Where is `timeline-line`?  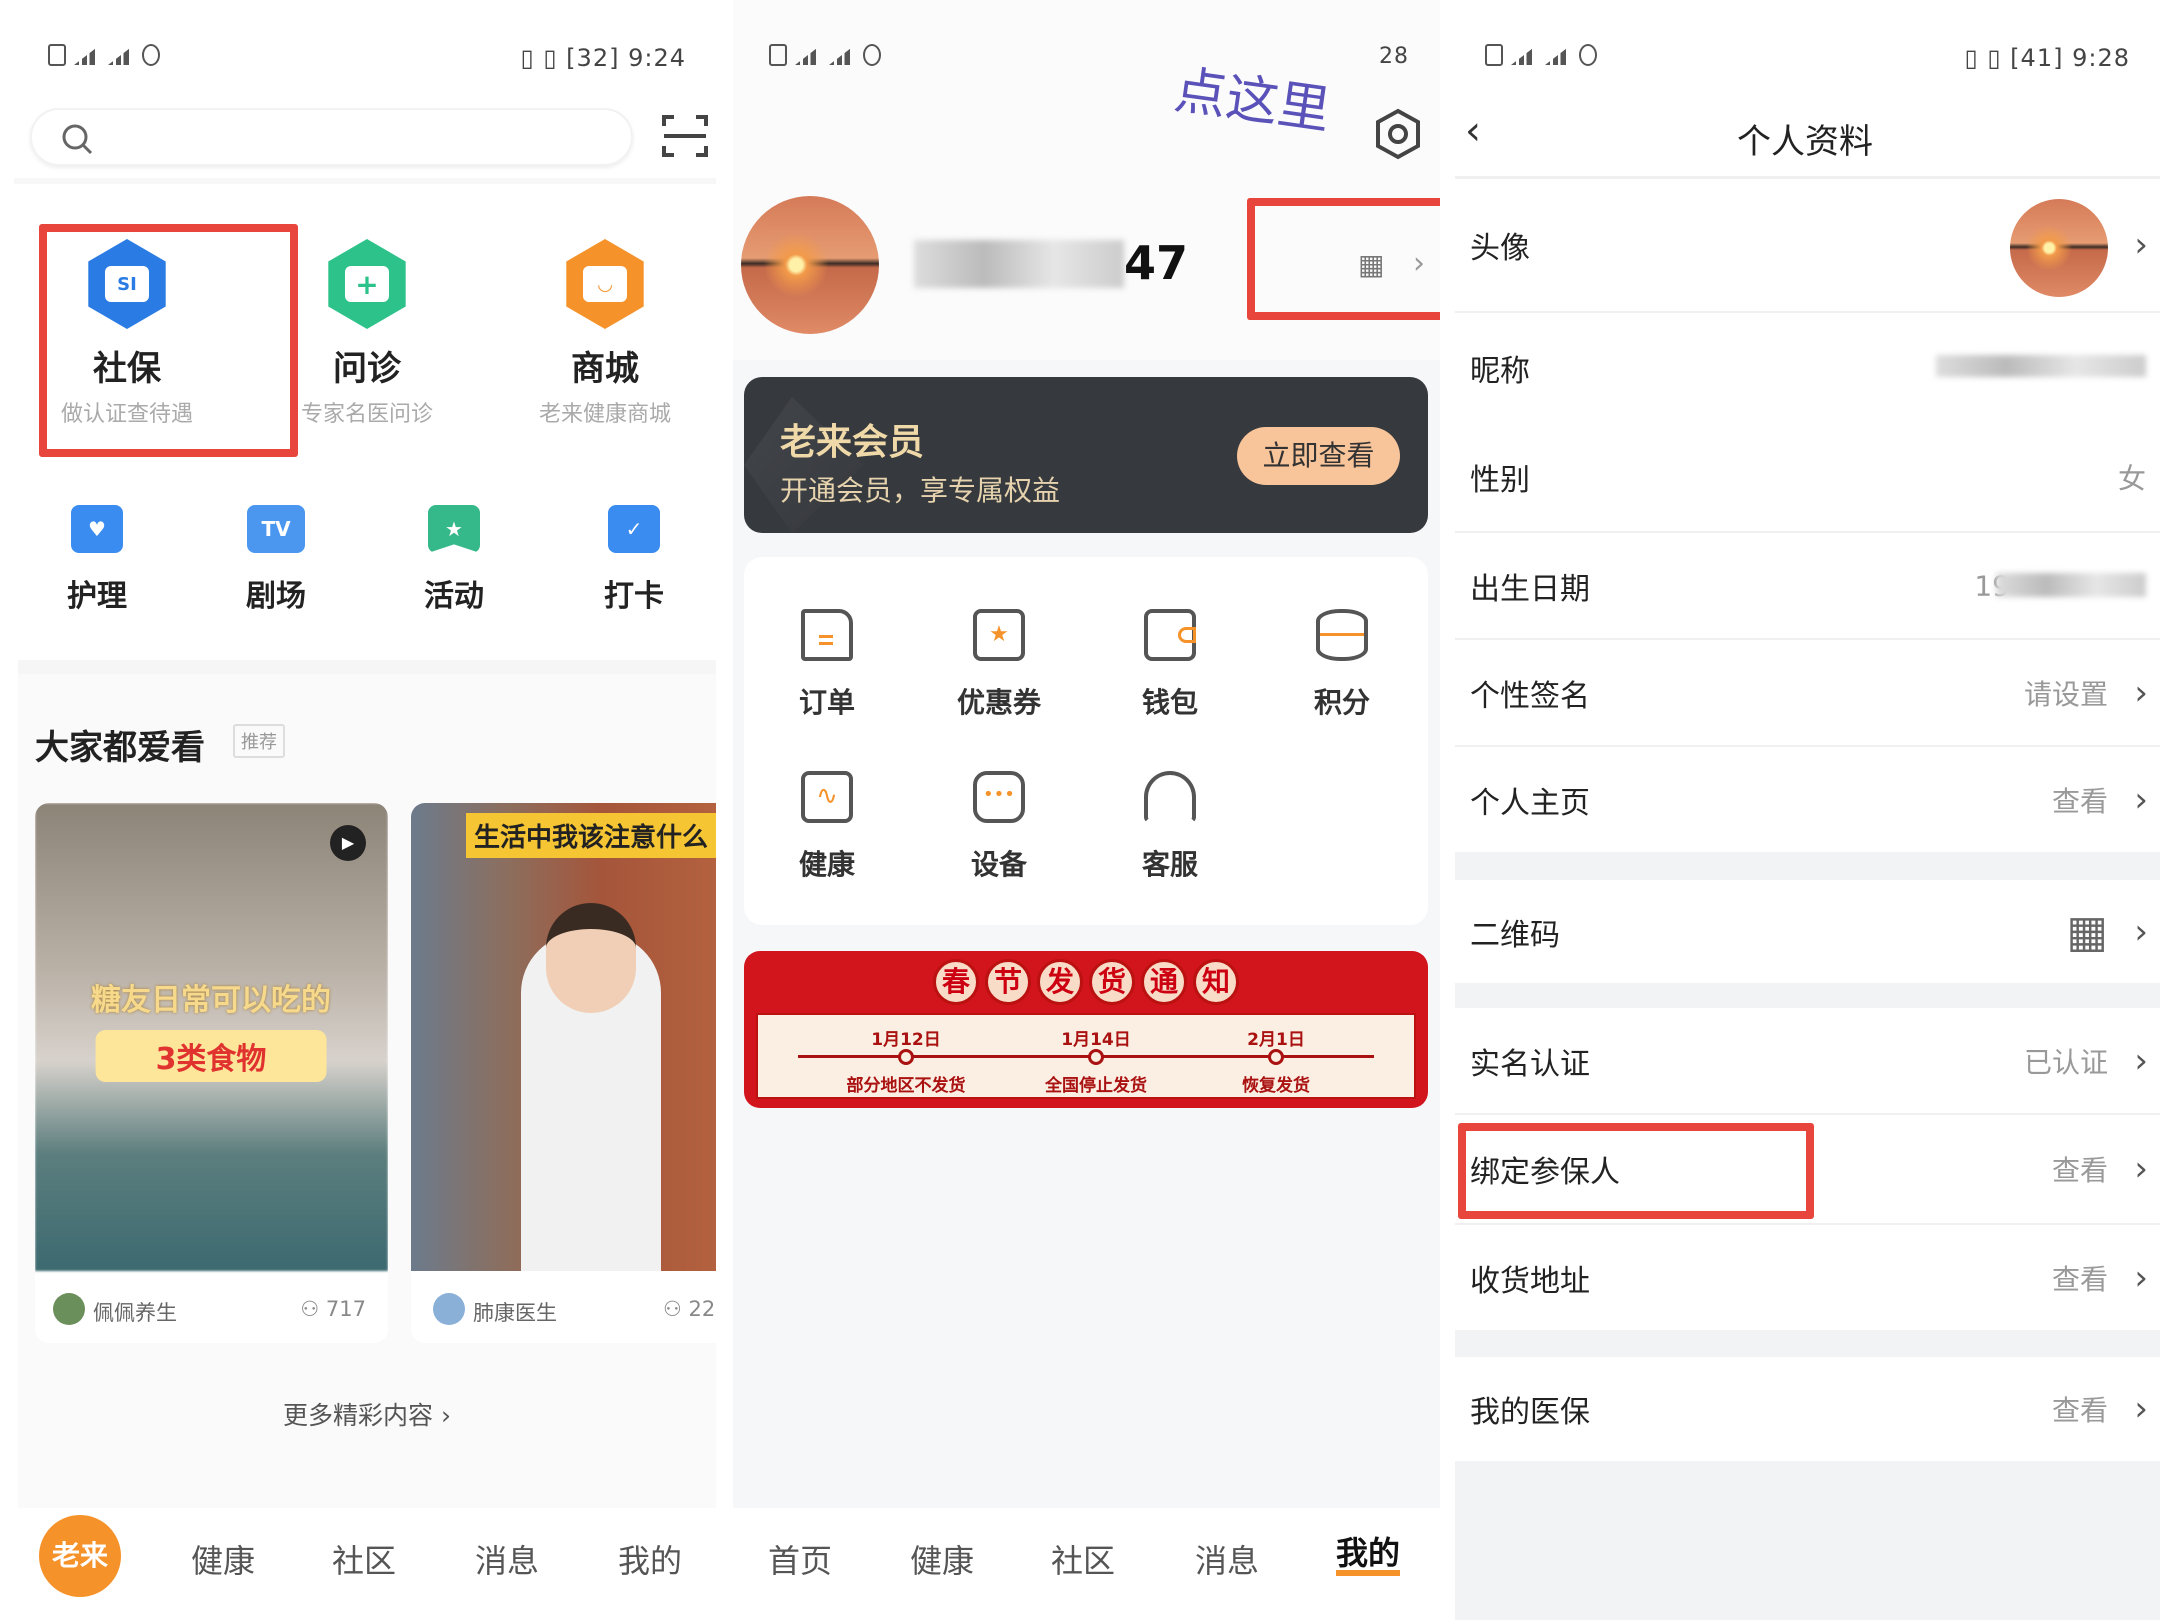
timeline-line is located at coordinates (1086, 1056).